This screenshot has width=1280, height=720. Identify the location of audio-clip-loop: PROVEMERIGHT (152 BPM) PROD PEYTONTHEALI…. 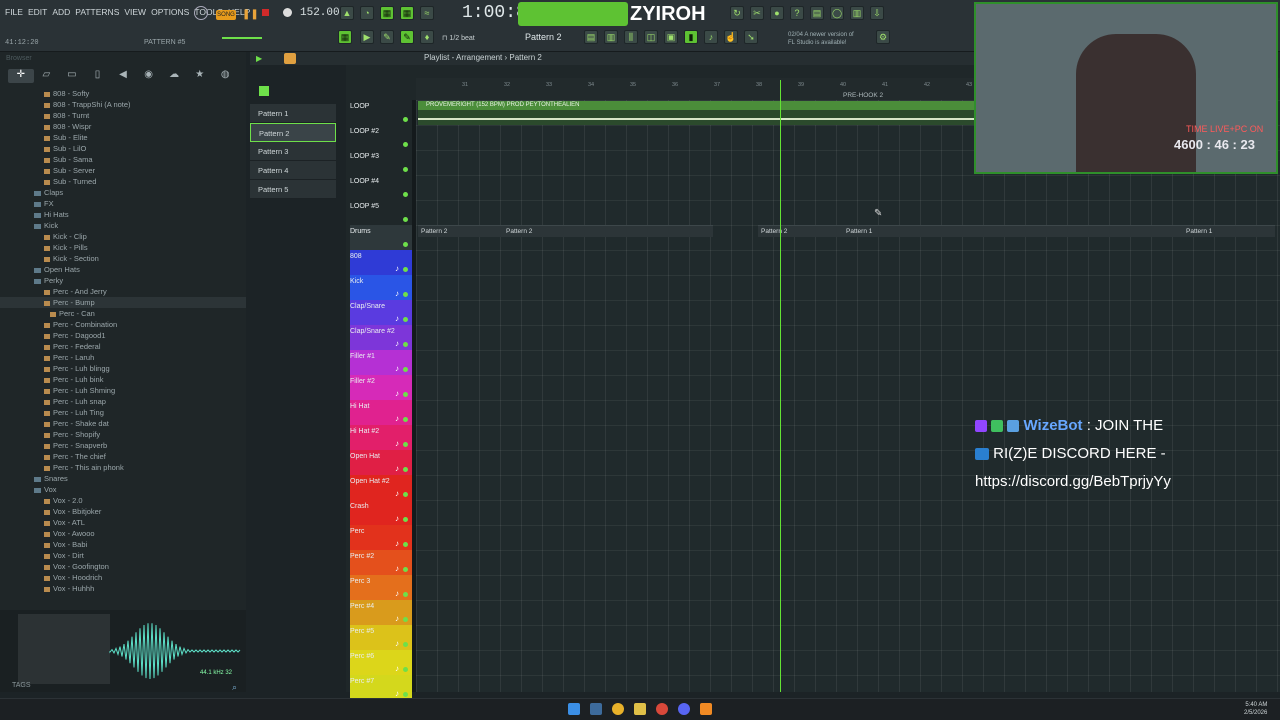
(696, 113).